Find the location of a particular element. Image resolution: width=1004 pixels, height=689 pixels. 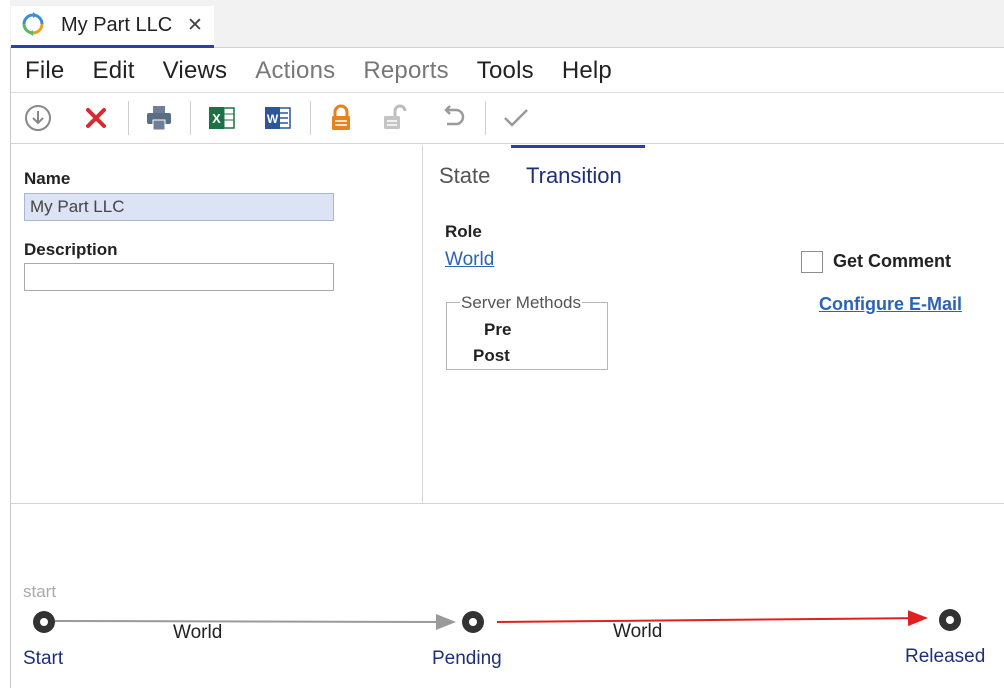

print-button is located at coordinates (159, 118).